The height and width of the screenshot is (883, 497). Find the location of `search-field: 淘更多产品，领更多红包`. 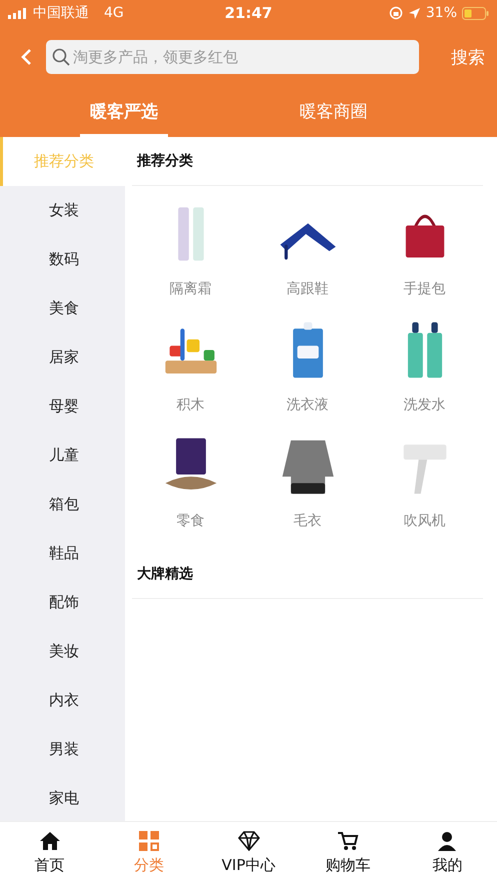

search-field: 淘更多产品，领更多红包 is located at coordinates (232, 57).